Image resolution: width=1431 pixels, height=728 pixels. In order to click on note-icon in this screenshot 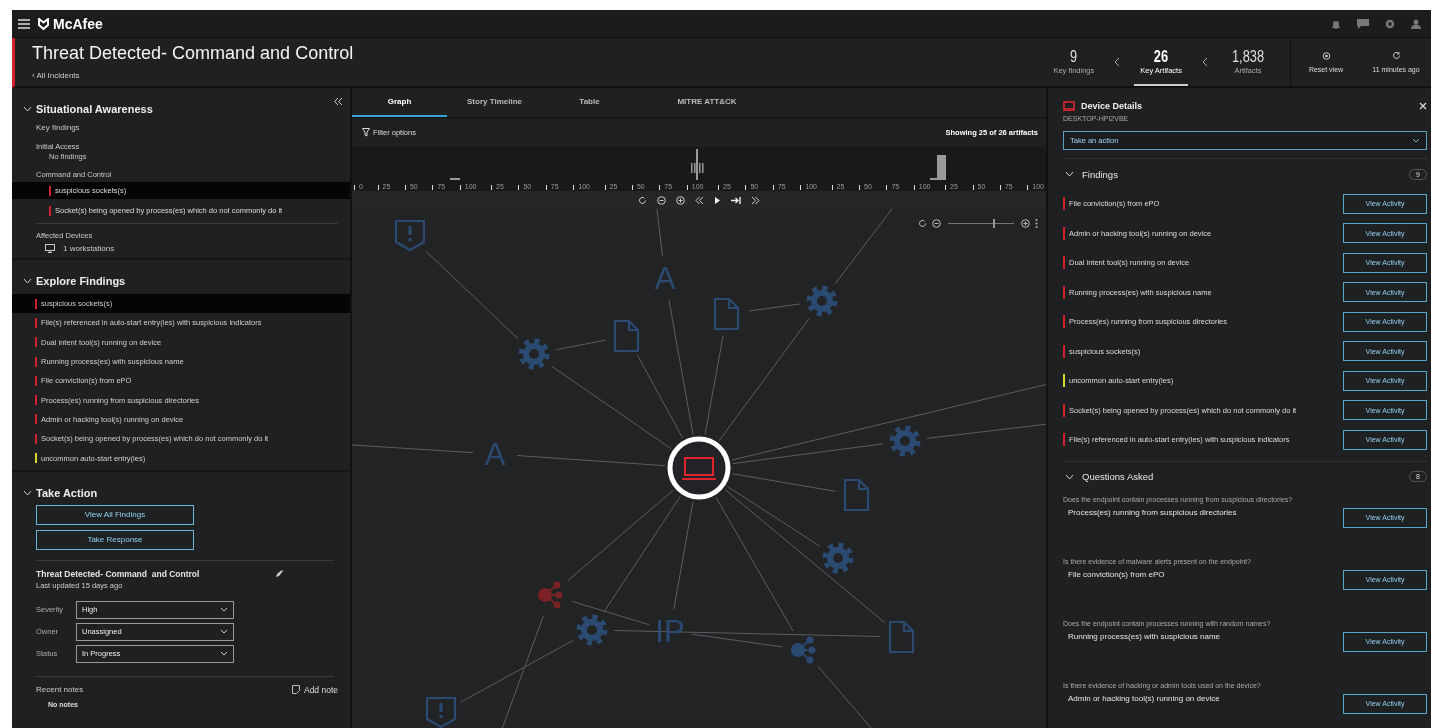, I will do `click(295, 690)`.